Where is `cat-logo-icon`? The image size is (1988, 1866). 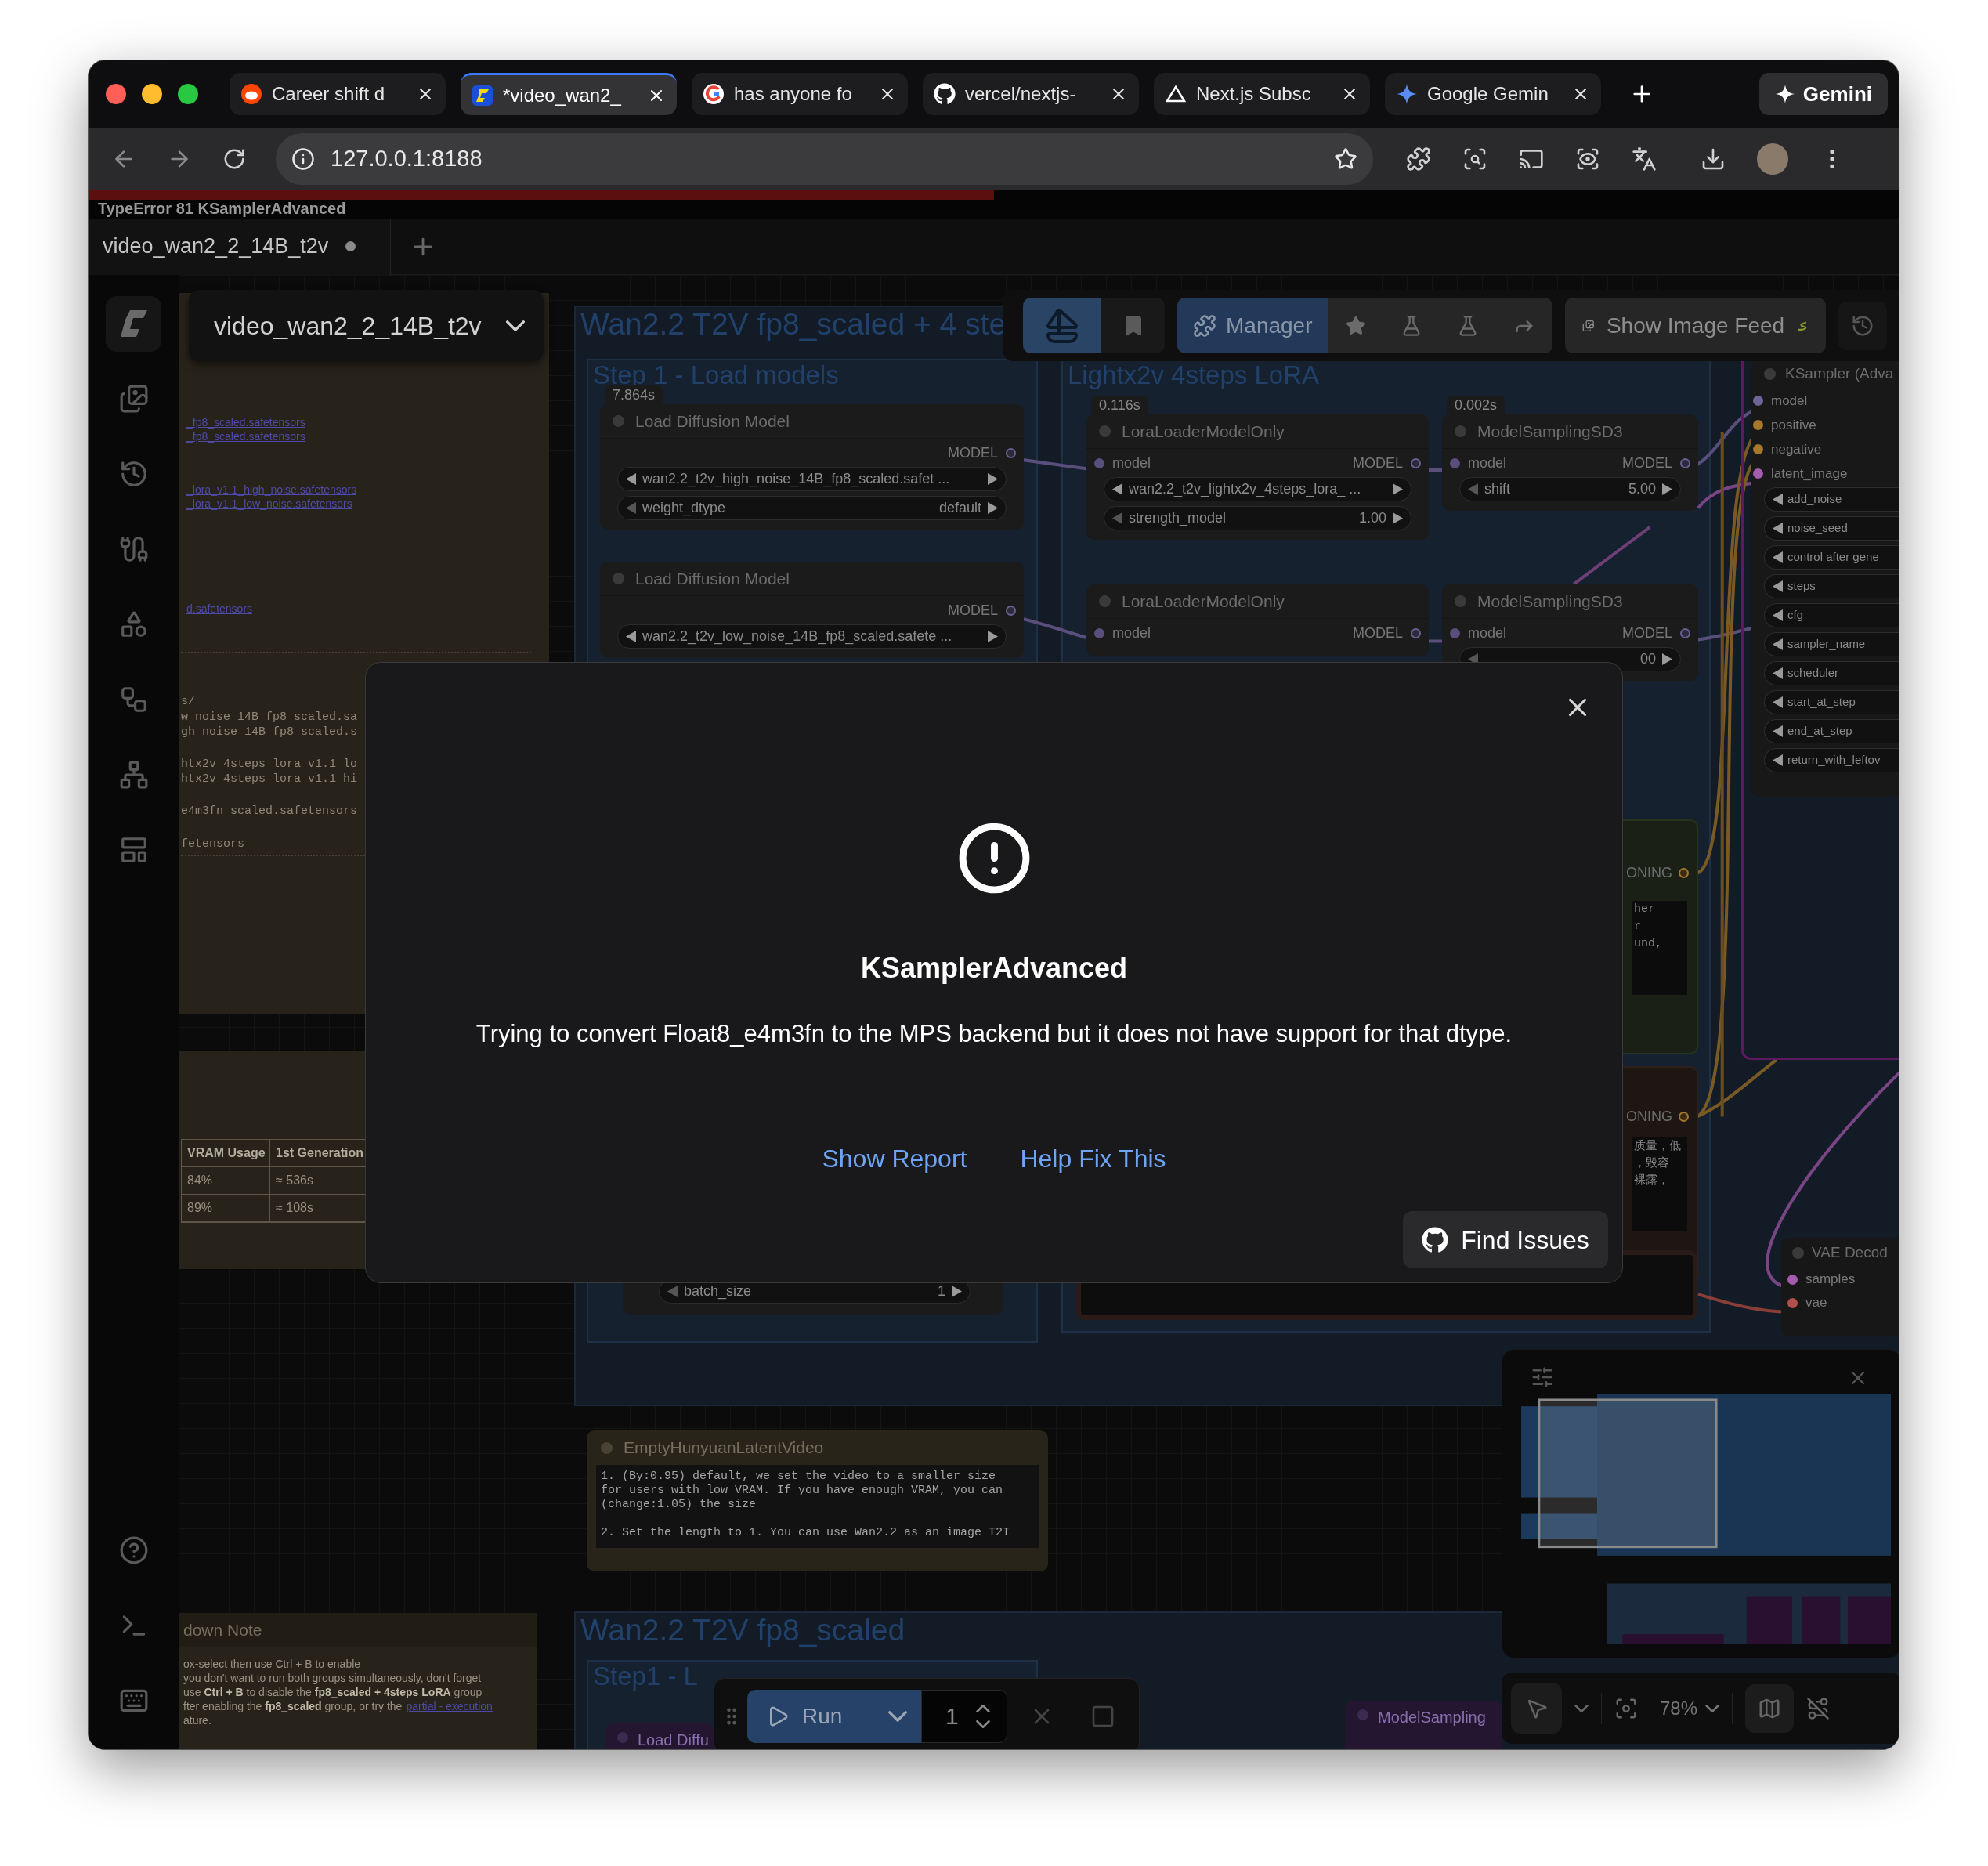
cat-logo-icon is located at coordinates (1435, 1239).